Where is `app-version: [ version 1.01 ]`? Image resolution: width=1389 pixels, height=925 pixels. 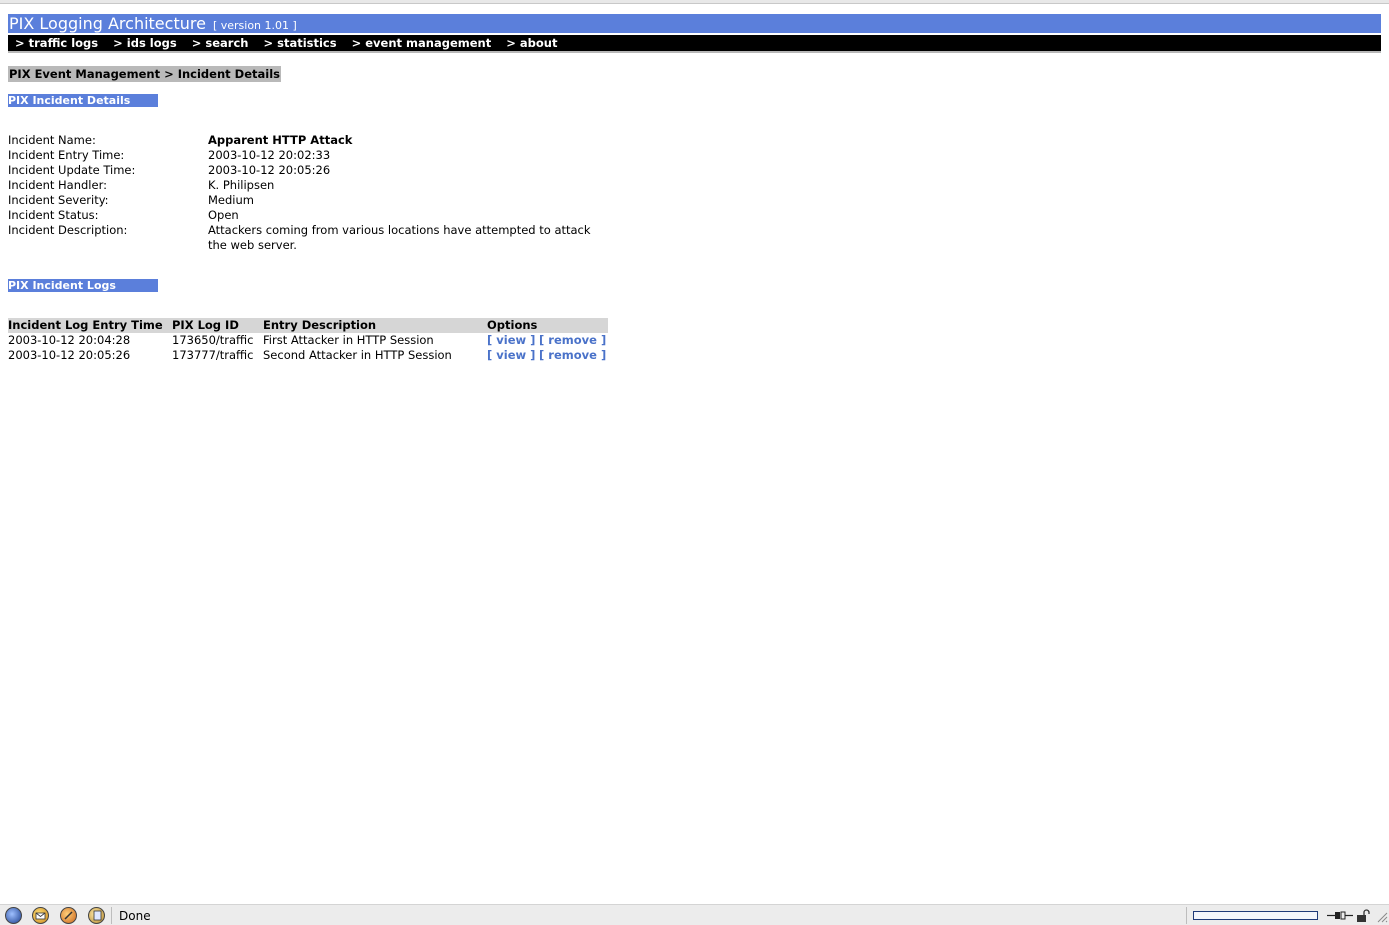 app-version: [ version 1.01 ] is located at coordinates (254, 25).